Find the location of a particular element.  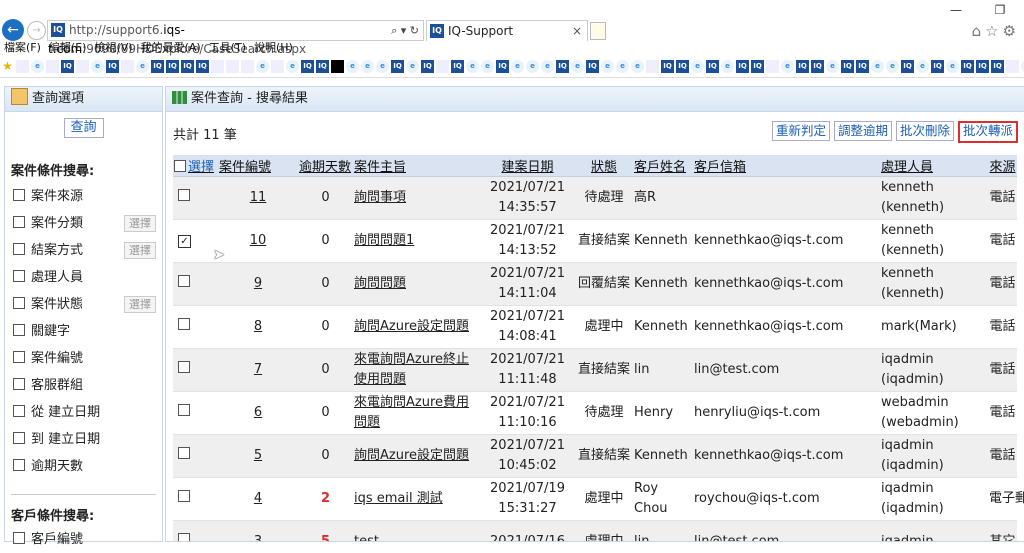

case-id-link: 4 is located at coordinates (258, 498).